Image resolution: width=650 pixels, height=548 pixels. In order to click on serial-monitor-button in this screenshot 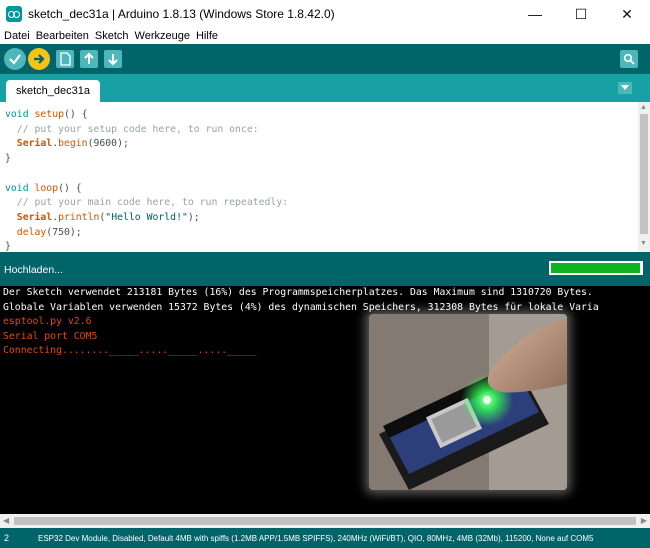, I will do `click(629, 59)`.